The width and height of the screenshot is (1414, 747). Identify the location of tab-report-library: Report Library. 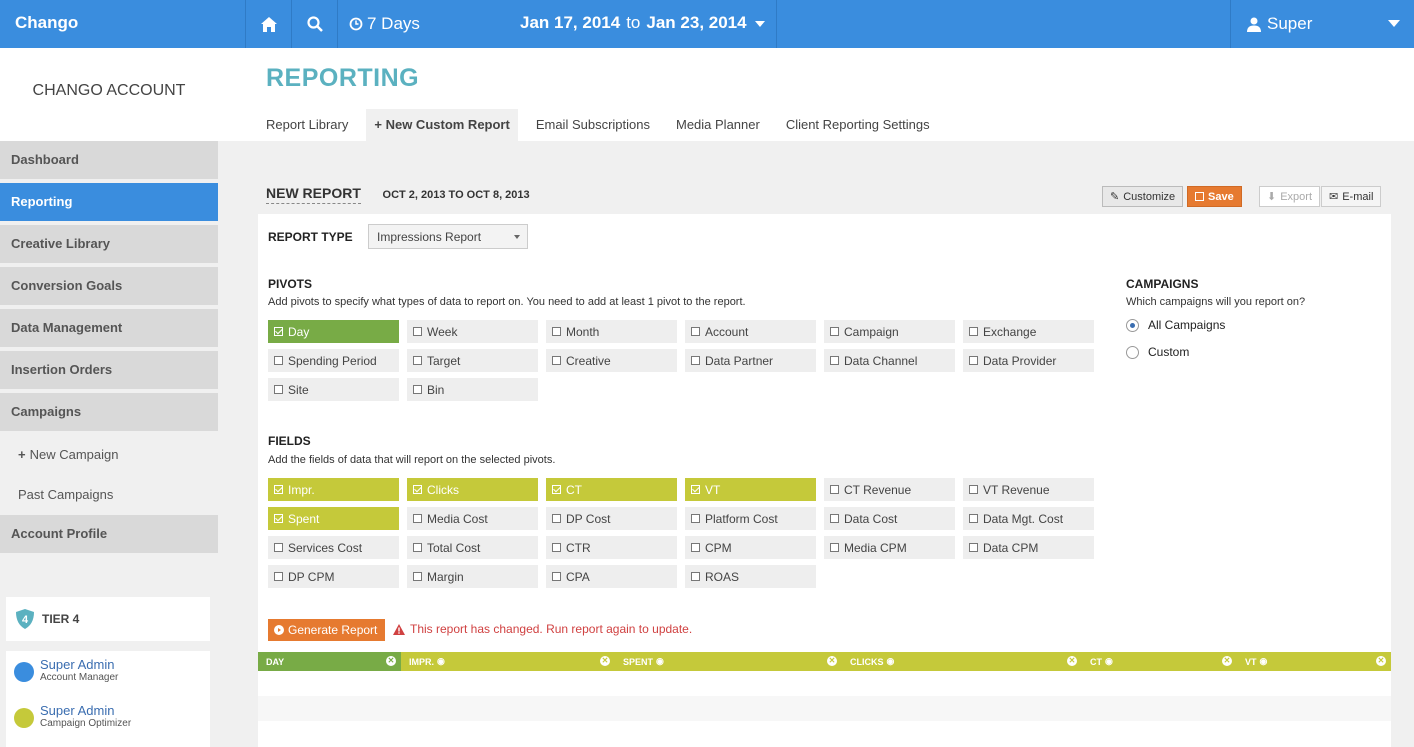
(307, 125).